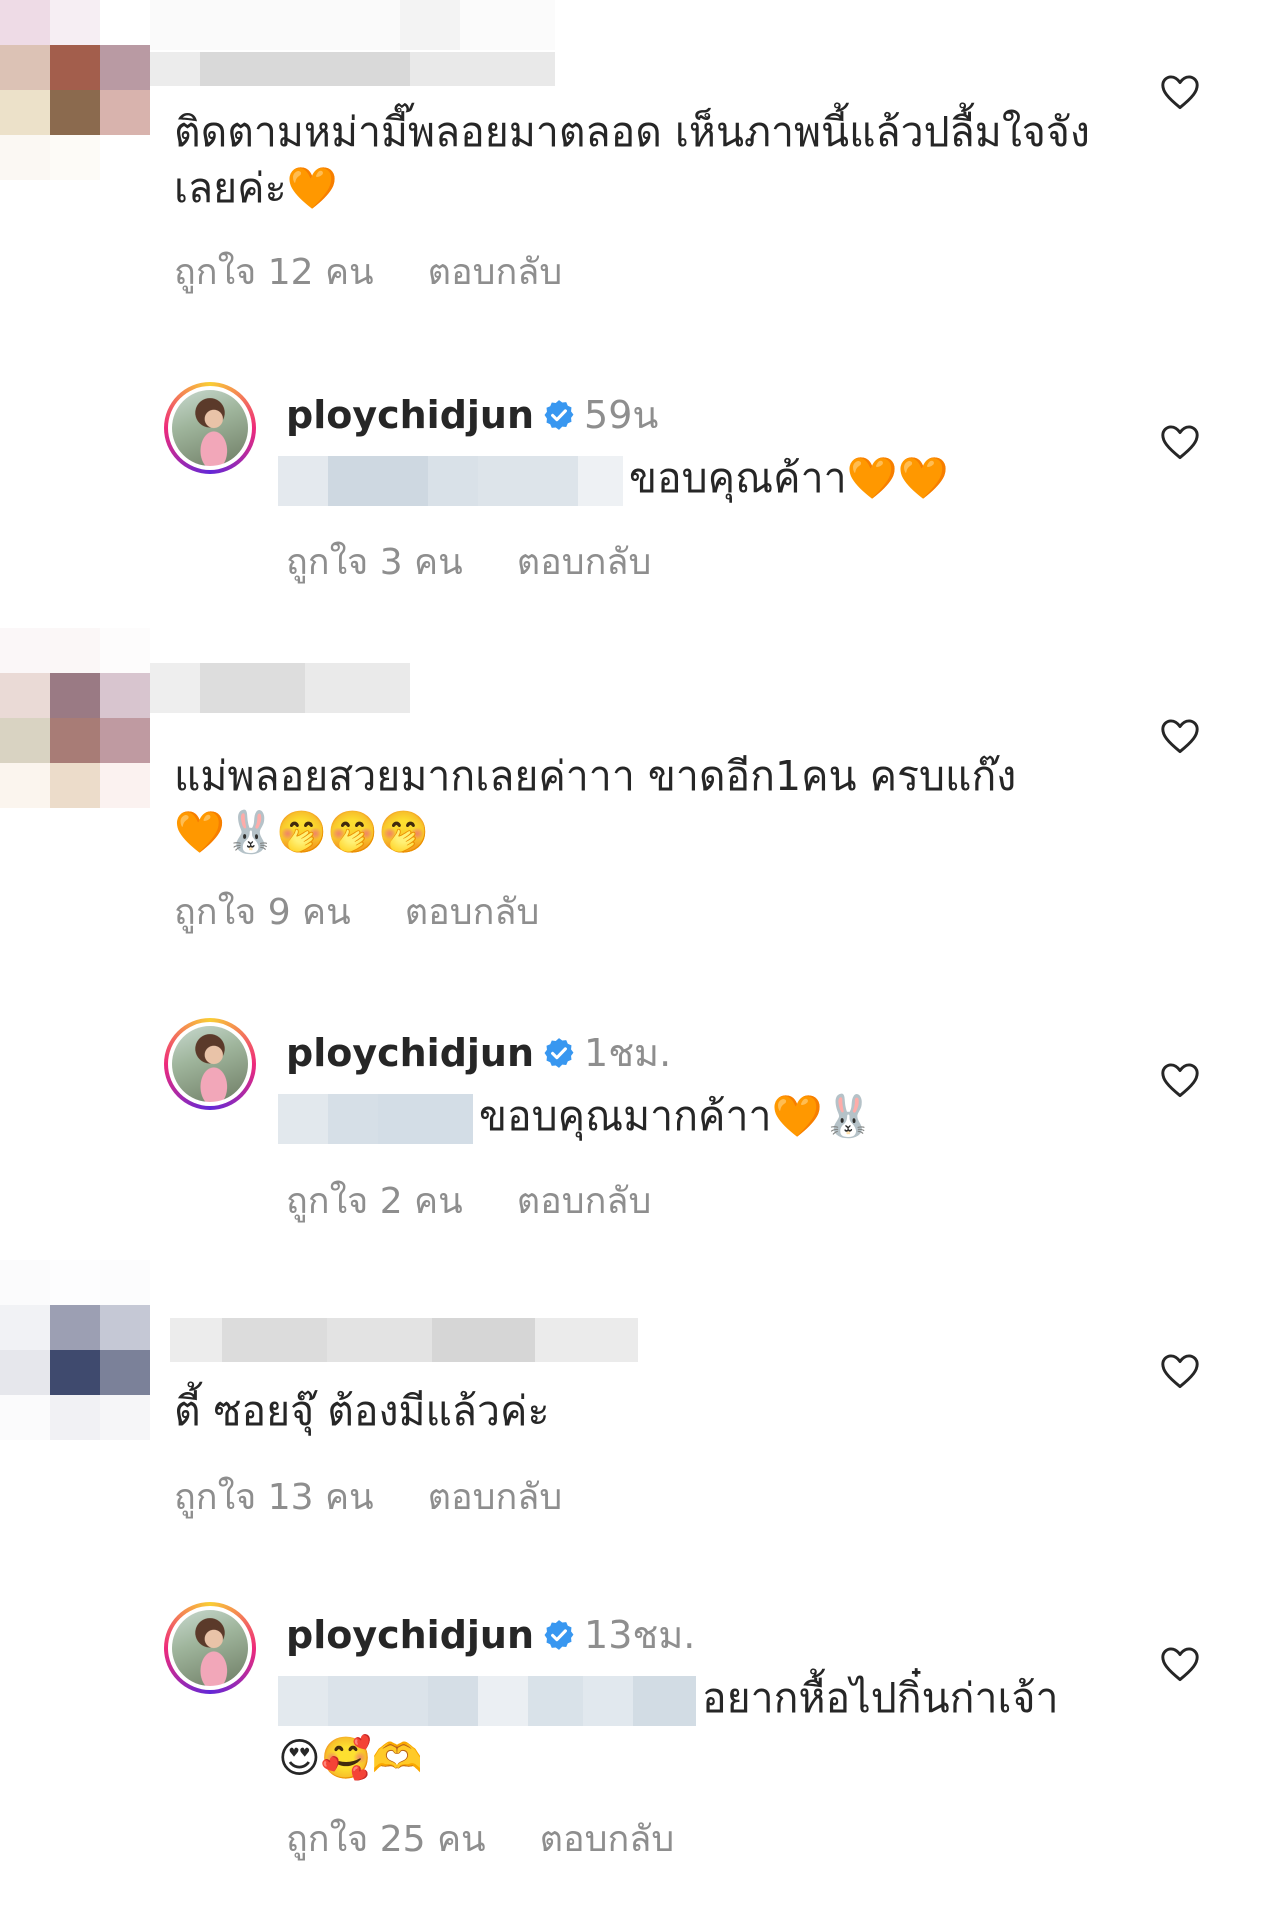  I want to click on timestamp: 59น, so click(621, 415).